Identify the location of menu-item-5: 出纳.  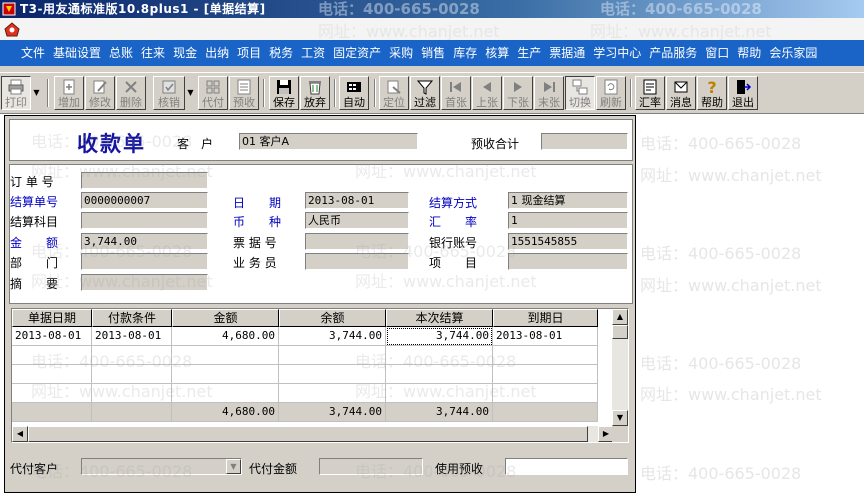
(217, 53).